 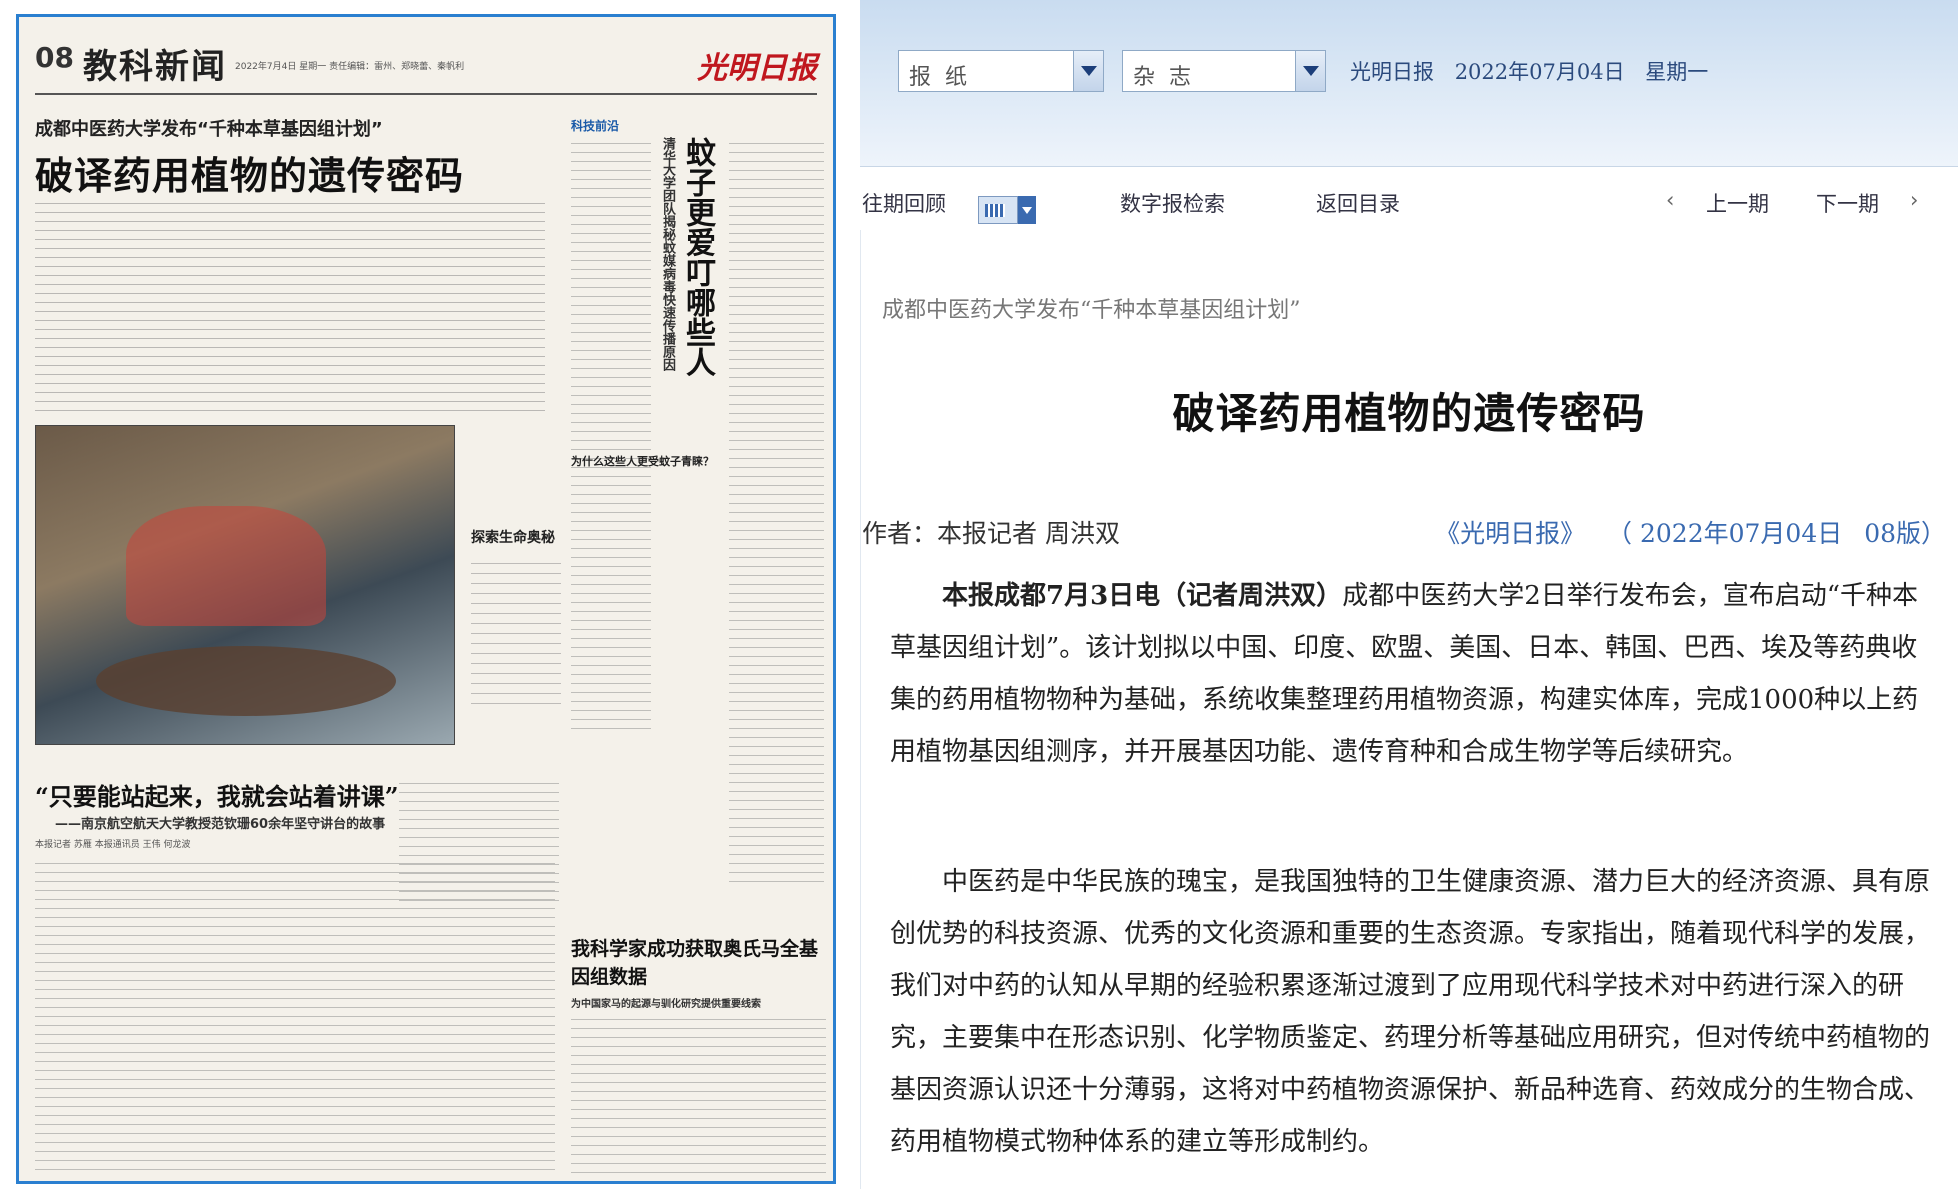 I want to click on dateline-lead: 本报成都7月3日电（记者周洪双）, so click(x=1142, y=596).